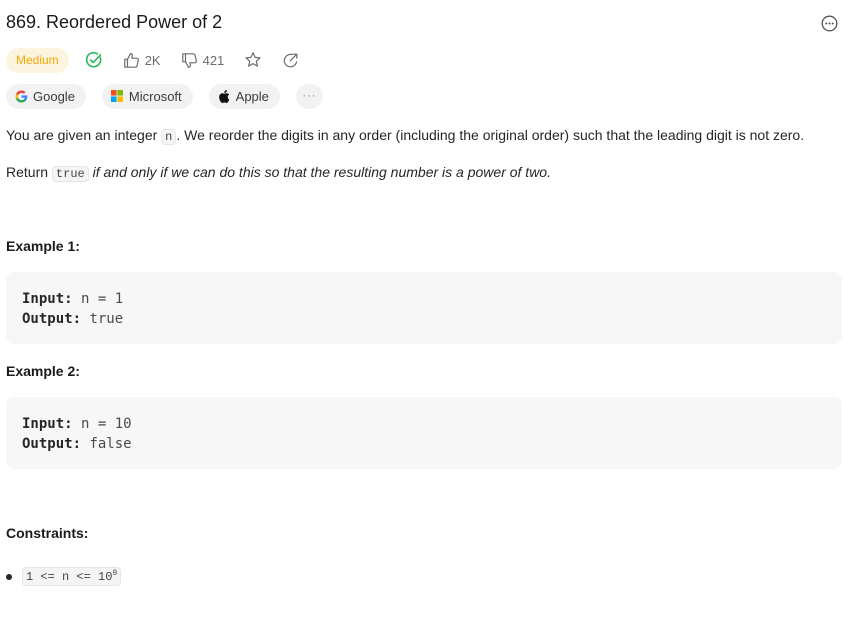  I want to click on google-logo-icon, so click(21, 96).